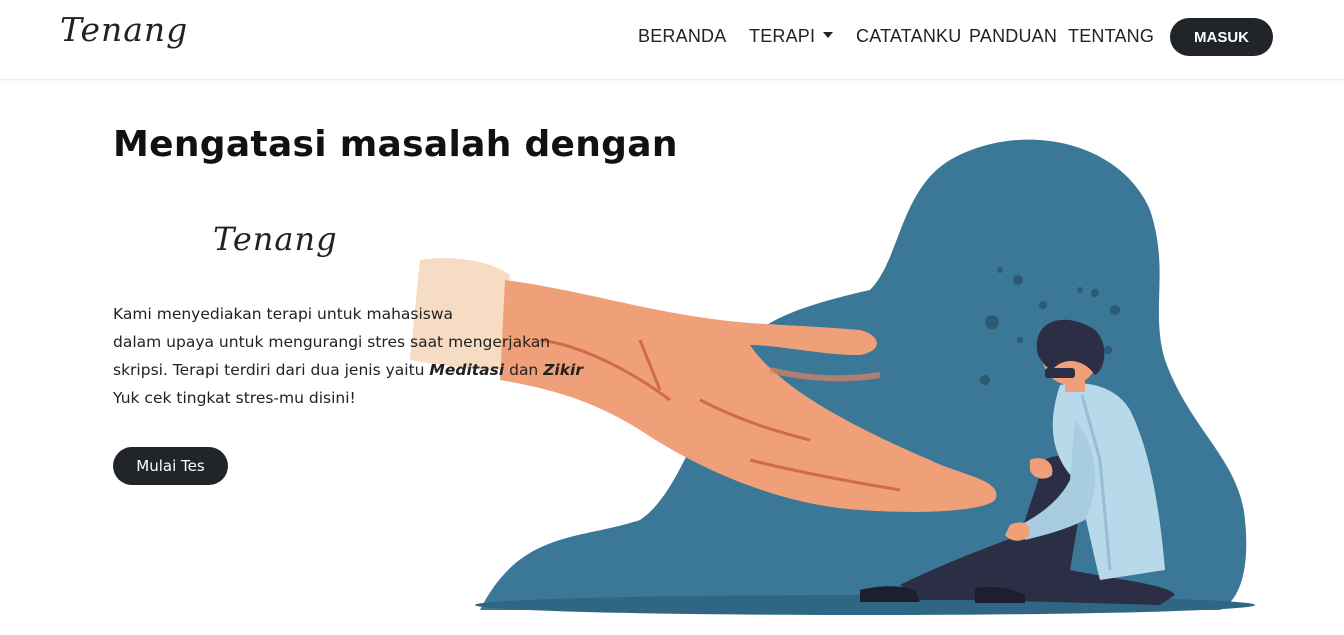 This screenshot has width=1344, height=635. I want to click on nav-terapi-label: TERAPI, so click(782, 36).